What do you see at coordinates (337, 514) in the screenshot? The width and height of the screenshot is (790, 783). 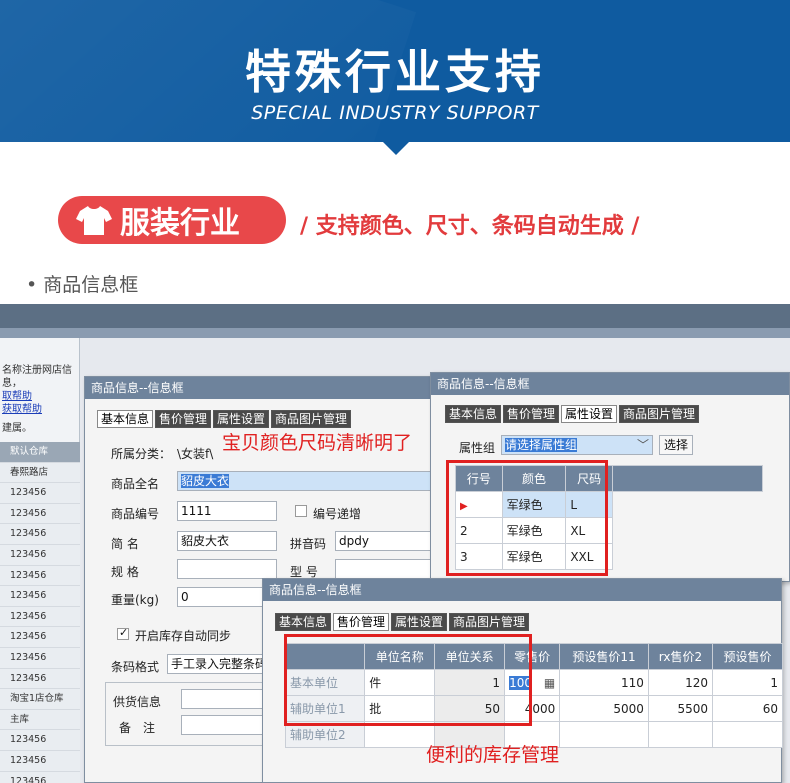 I see `code-increment-label: 编号递增` at bounding box center [337, 514].